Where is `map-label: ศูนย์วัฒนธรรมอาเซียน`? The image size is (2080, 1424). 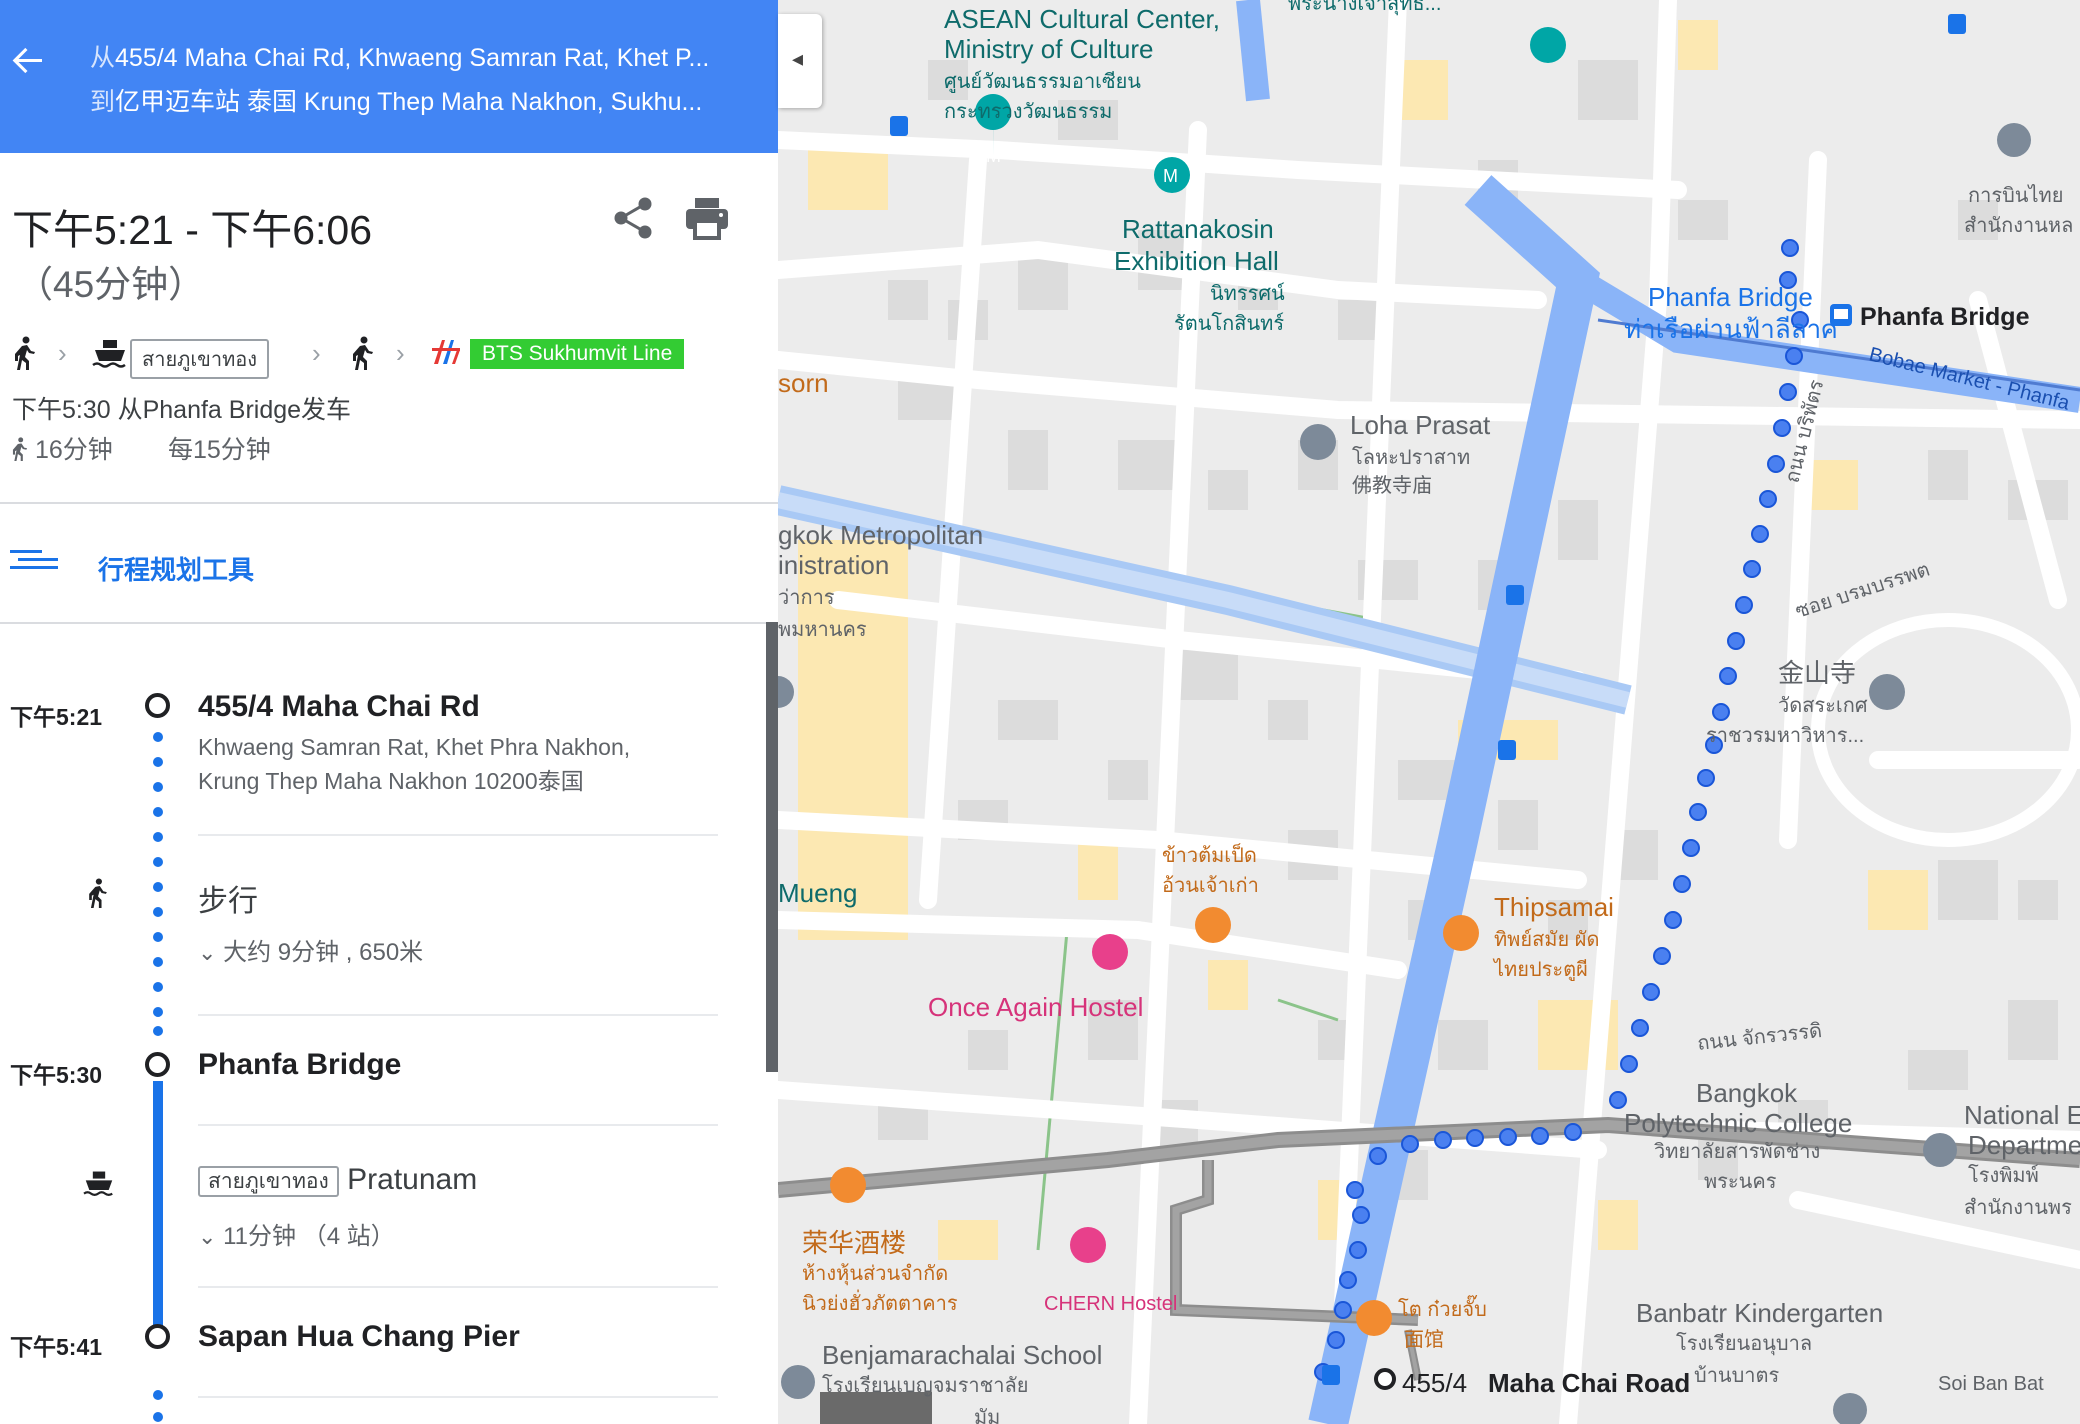 map-label: ศูนย์วัฒนธรรมอาเซียน is located at coordinates (1042, 82).